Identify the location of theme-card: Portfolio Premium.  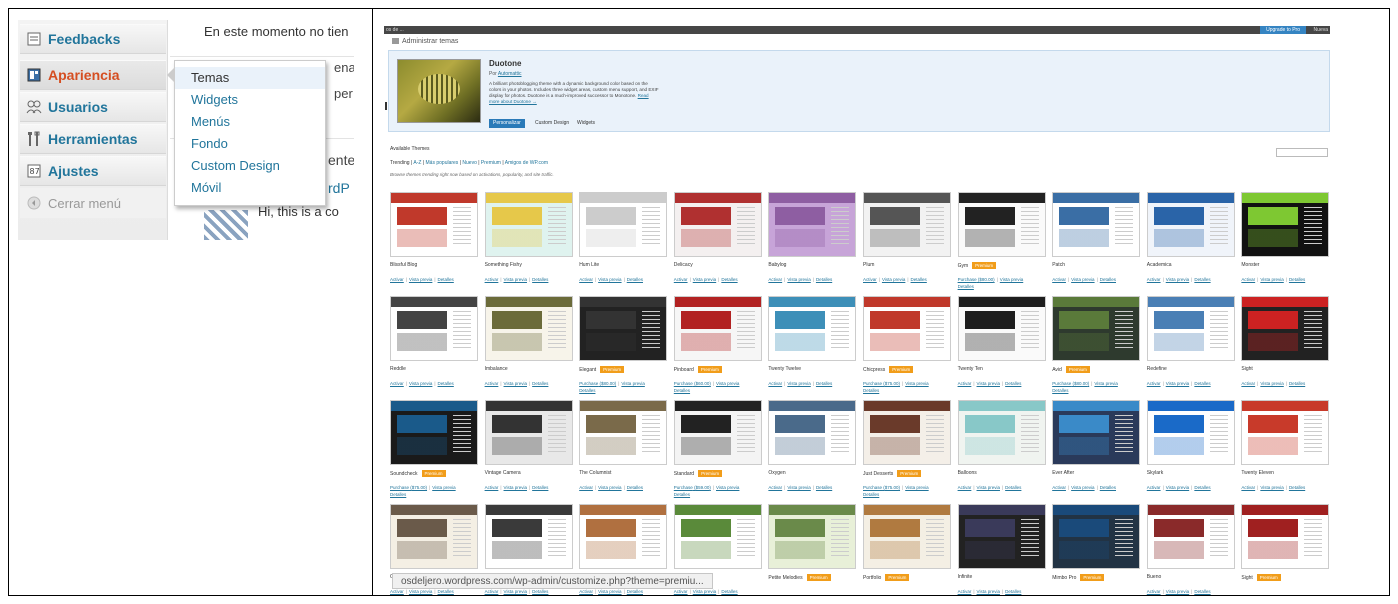
(907, 553).